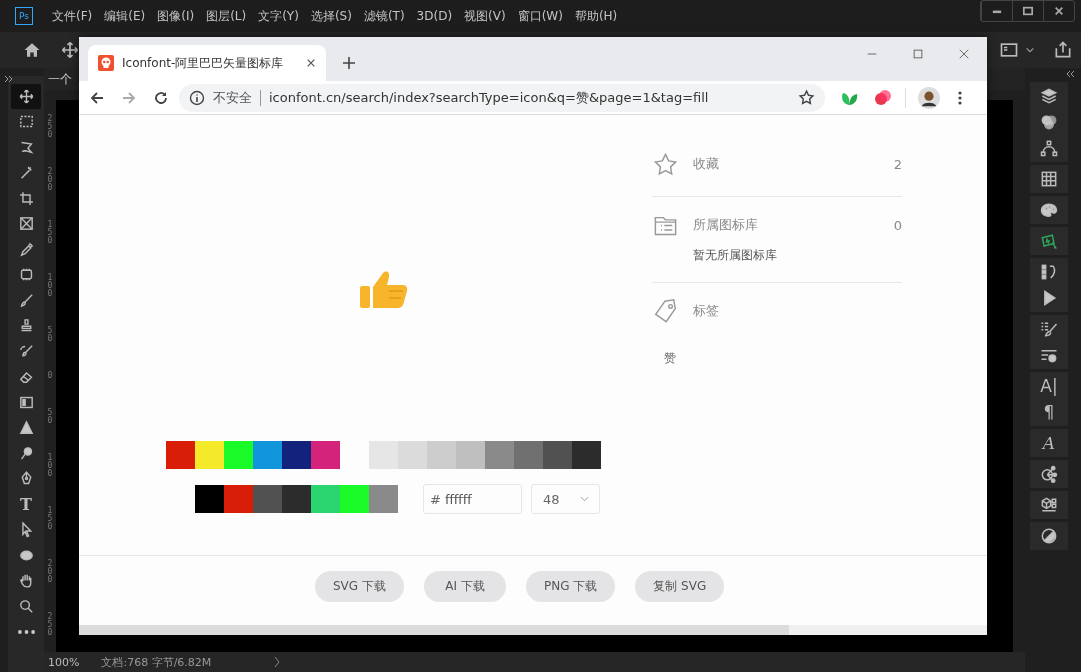  Describe the element at coordinates (207, 63) in the screenshot. I see `browser-tab: Iconfont-阿里巴巴矢量图标库` at that location.